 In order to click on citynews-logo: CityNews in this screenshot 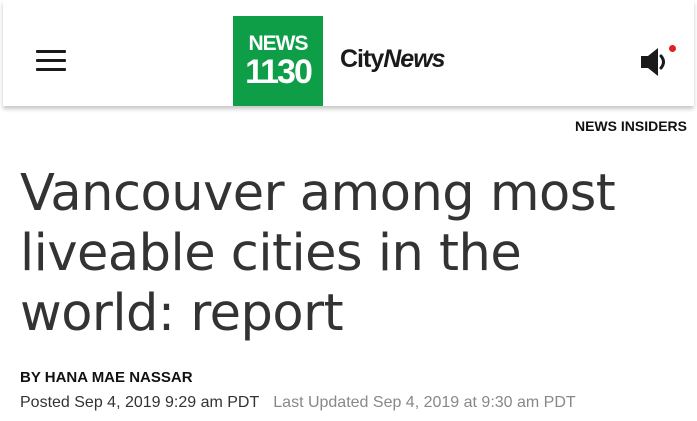, I will do `click(393, 59)`.